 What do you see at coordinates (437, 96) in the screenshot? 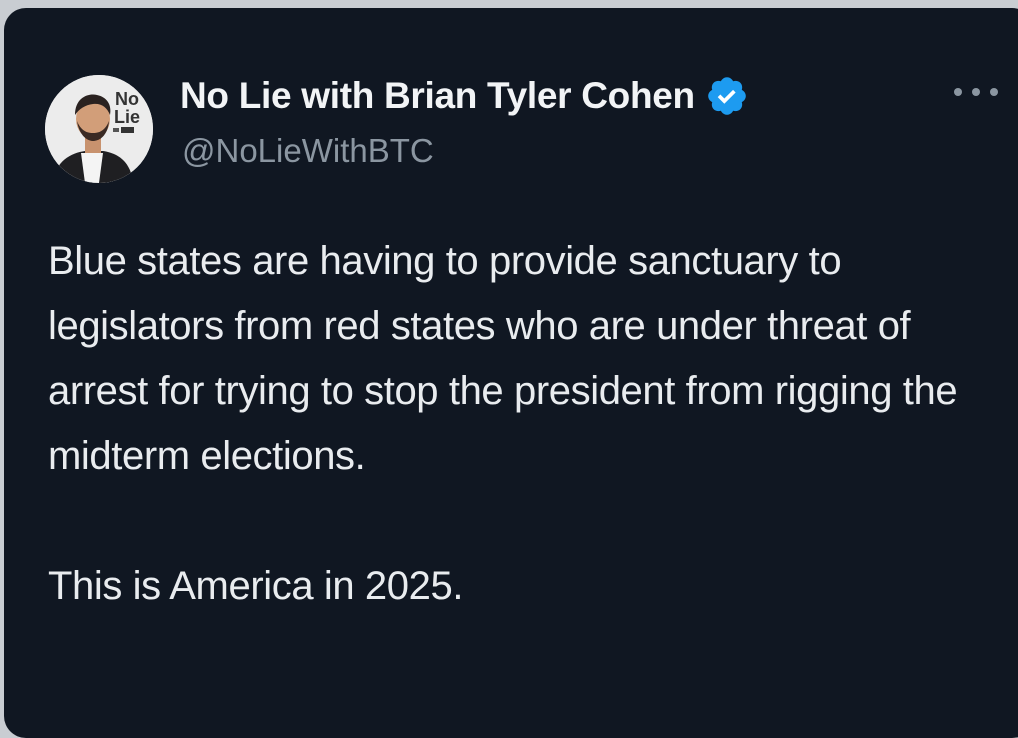
I see `author-display-name: No Lie with Brian Tyler Cohen` at bounding box center [437, 96].